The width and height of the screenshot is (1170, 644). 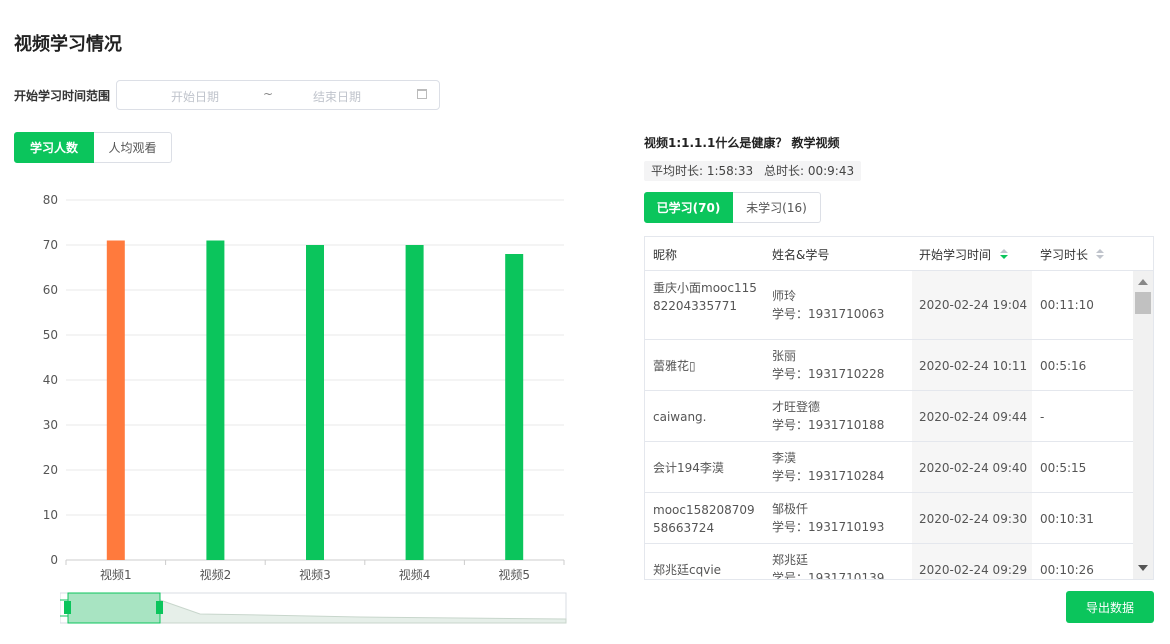 What do you see at coordinates (801, 255) in the screenshot?
I see `col-header-name-id: 姓名&学号` at bounding box center [801, 255].